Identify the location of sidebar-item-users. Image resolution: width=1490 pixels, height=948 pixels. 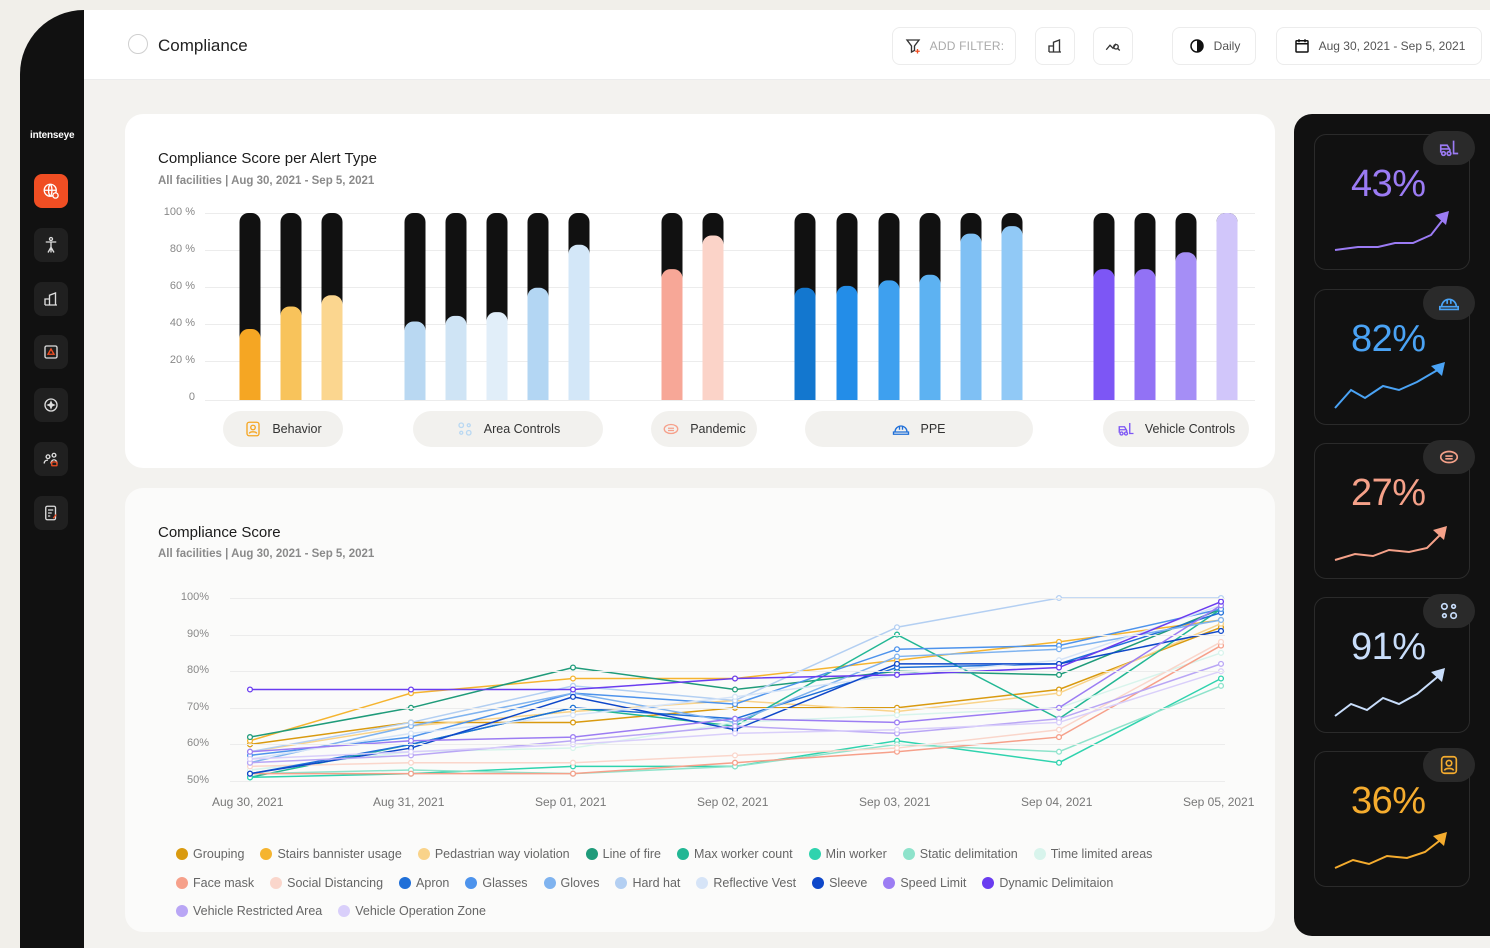
(51, 459).